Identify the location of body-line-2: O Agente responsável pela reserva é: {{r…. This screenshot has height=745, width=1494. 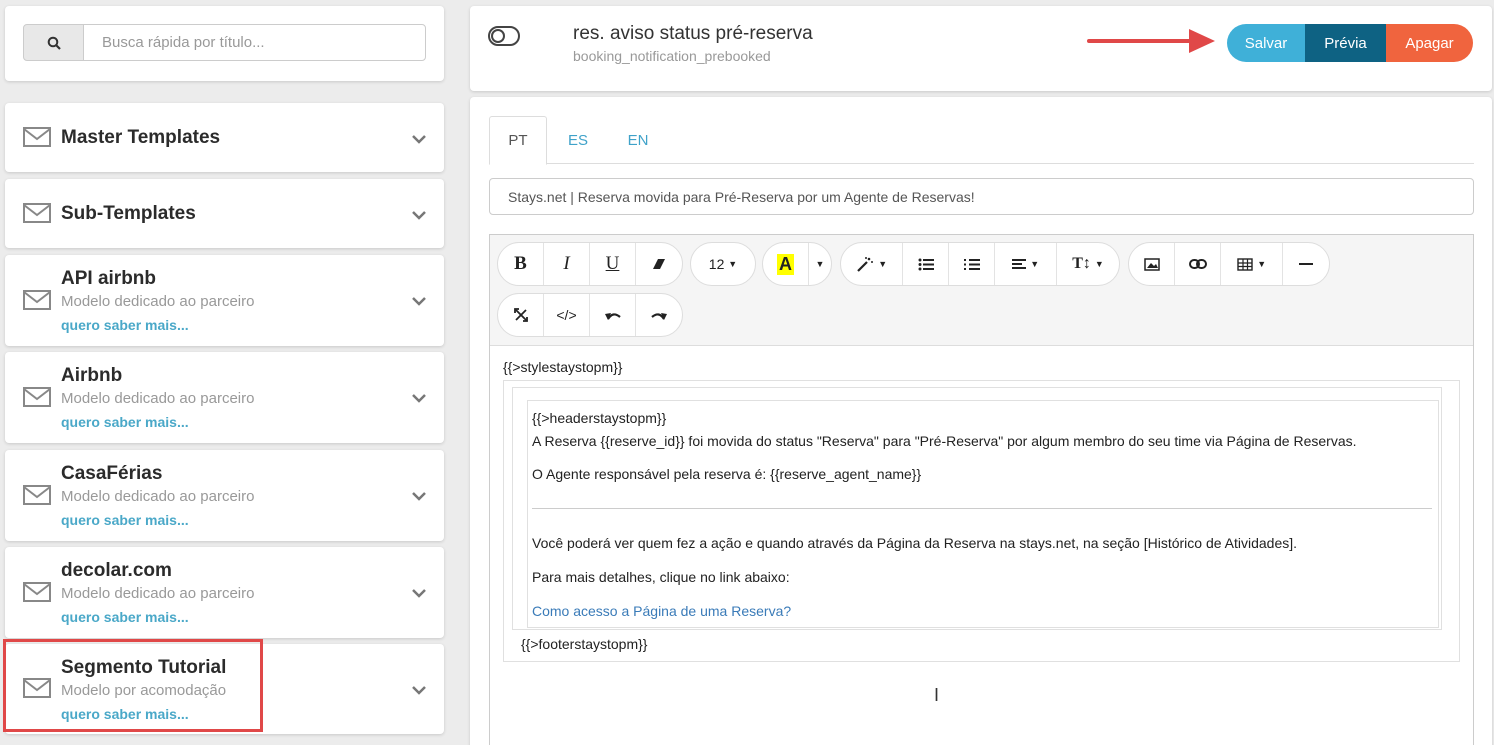
(727, 474).